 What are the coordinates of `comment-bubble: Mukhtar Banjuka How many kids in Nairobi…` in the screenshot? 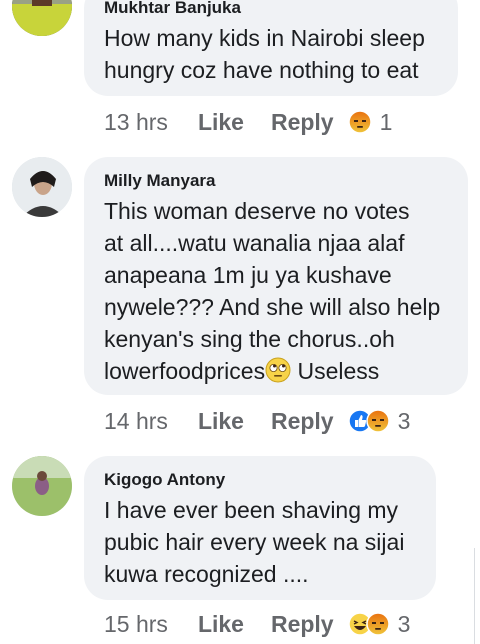 It's located at (271, 48).